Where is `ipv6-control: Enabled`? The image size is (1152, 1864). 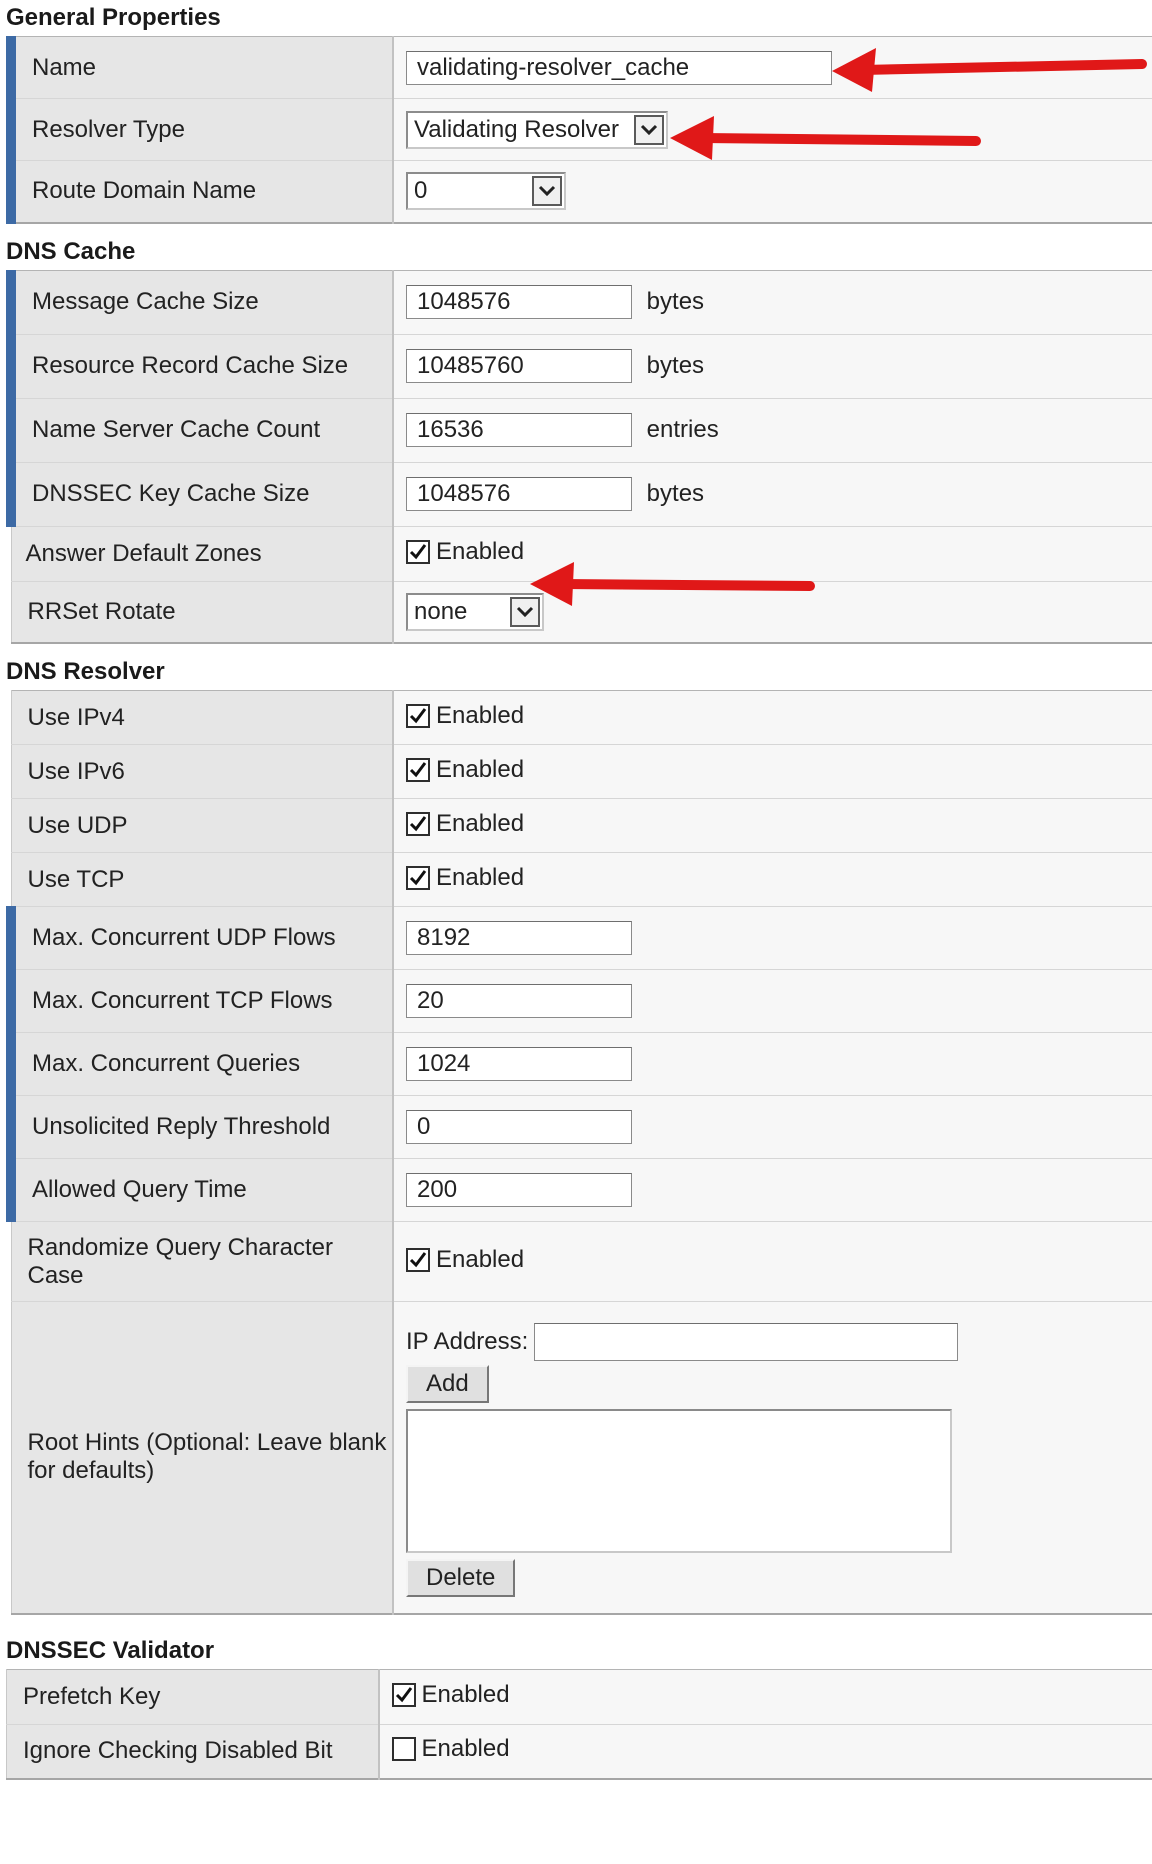
ipv6-control: Enabled is located at coordinates (465, 770).